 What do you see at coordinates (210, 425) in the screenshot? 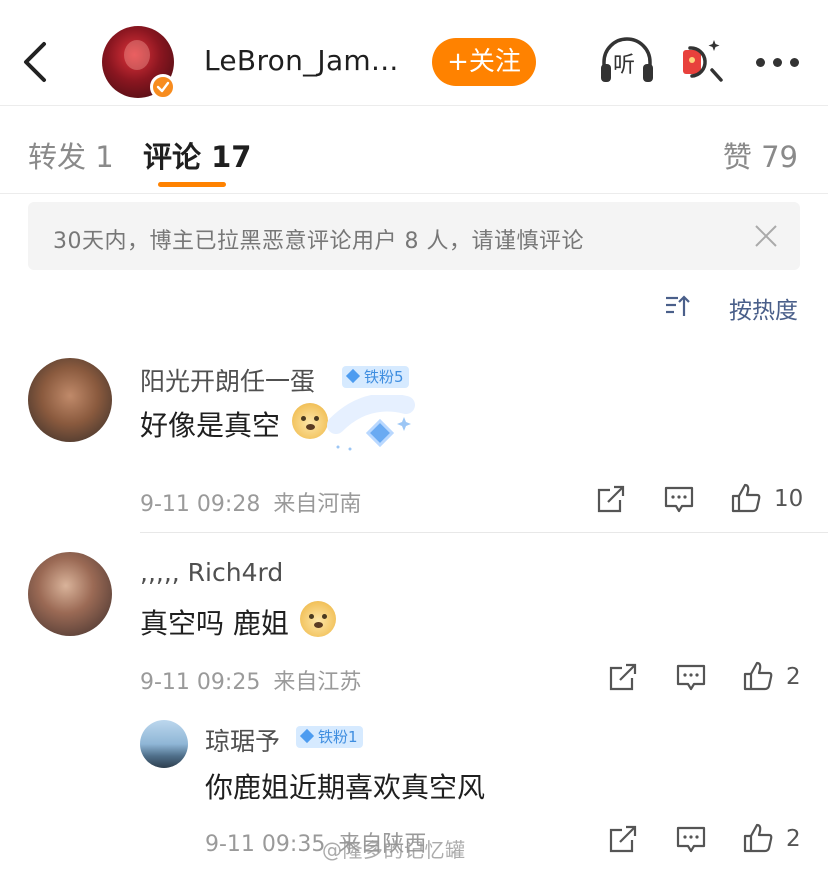
I see `comment-text: 好像是真空` at bounding box center [210, 425].